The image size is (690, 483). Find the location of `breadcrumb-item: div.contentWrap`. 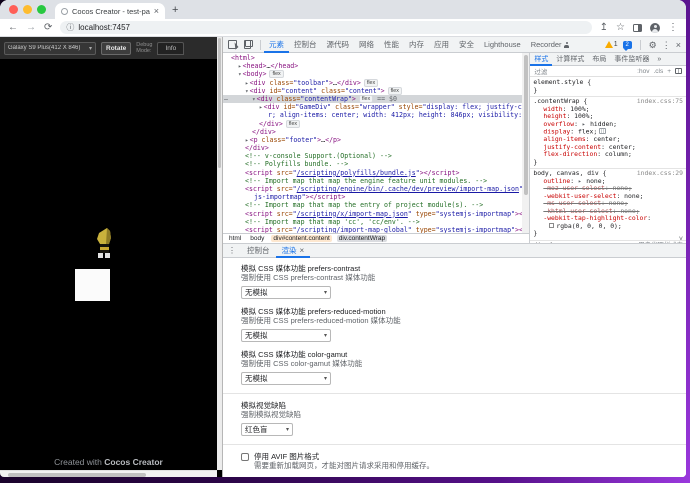

breadcrumb-item: div.contentWrap is located at coordinates (362, 238).